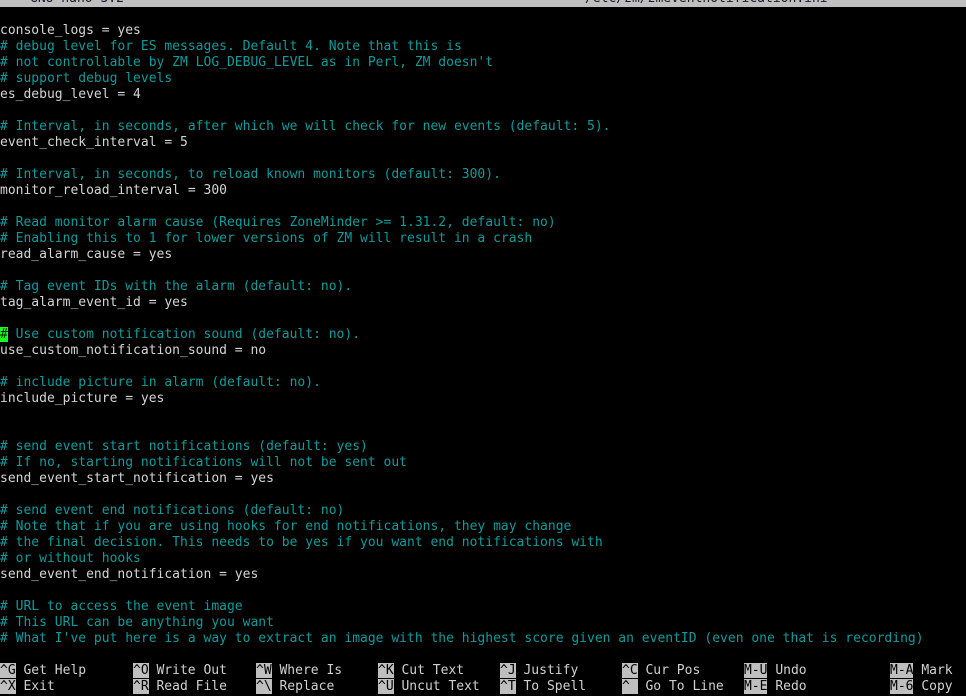 This screenshot has height=696, width=966. I want to click on shortcut-key: ^U, so click(386, 686).